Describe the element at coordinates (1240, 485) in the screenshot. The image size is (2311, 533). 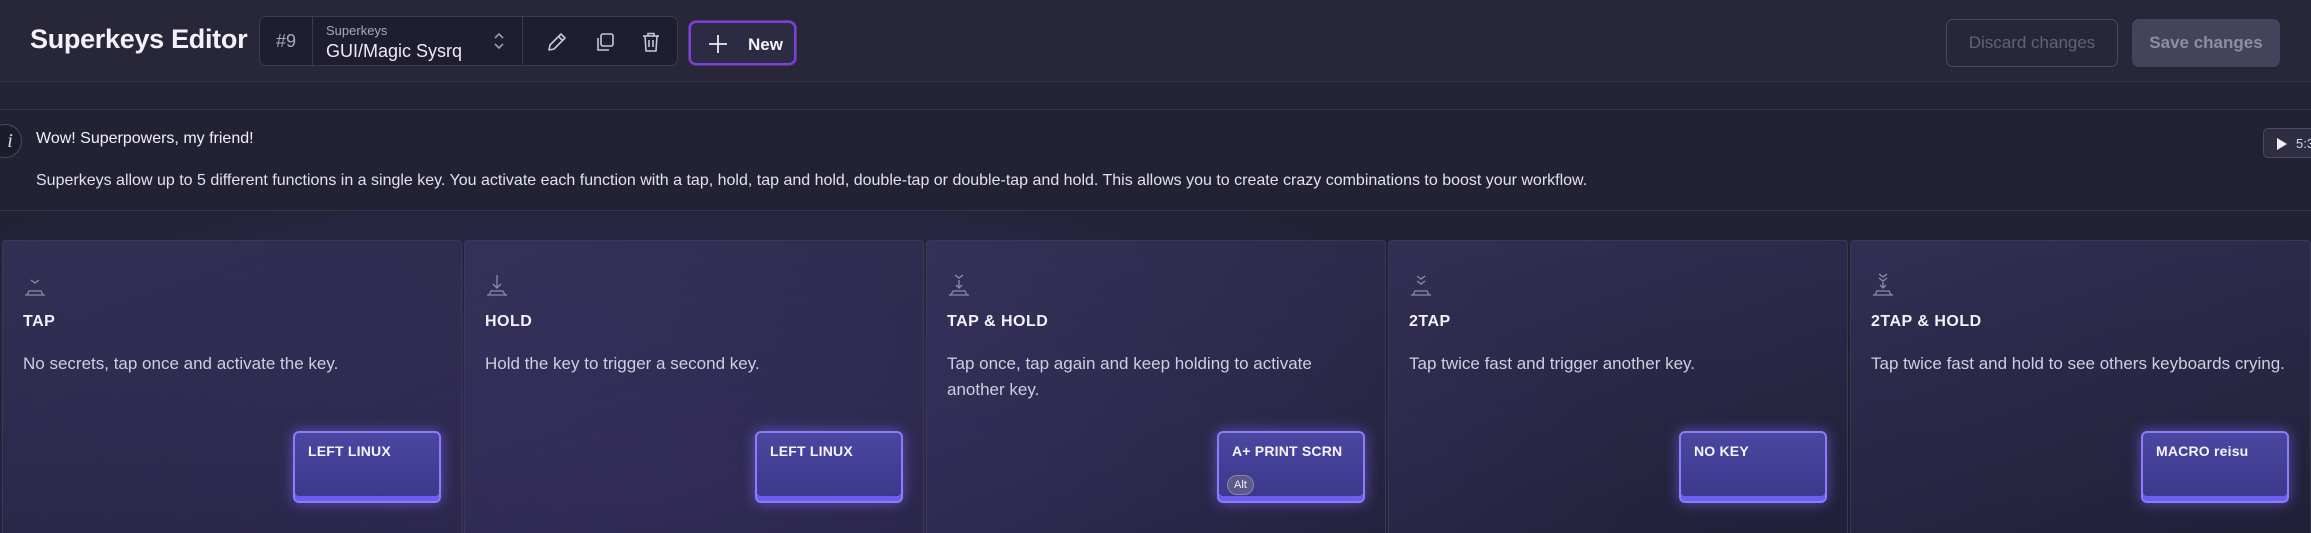
I see `modifier-badge: Alt` at that location.